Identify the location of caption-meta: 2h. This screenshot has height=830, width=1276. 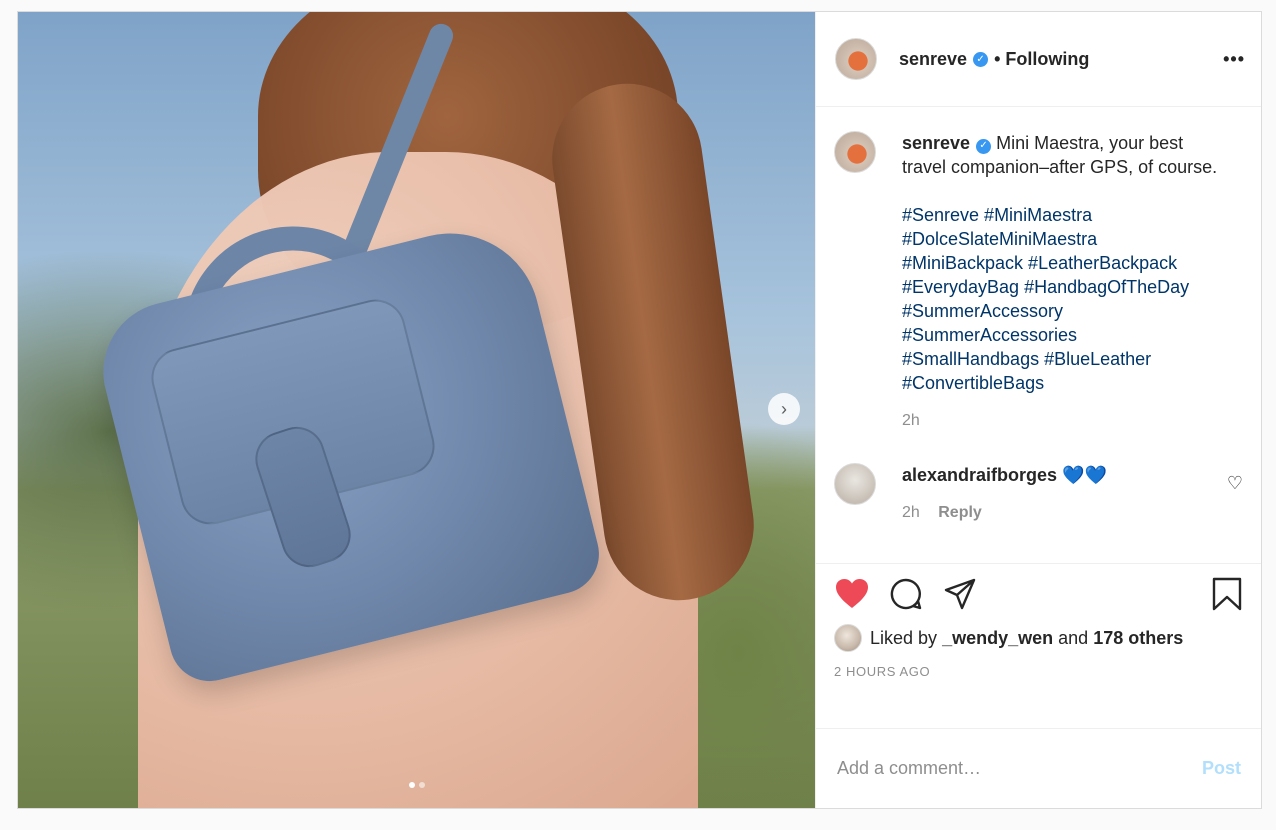
(1062, 421).